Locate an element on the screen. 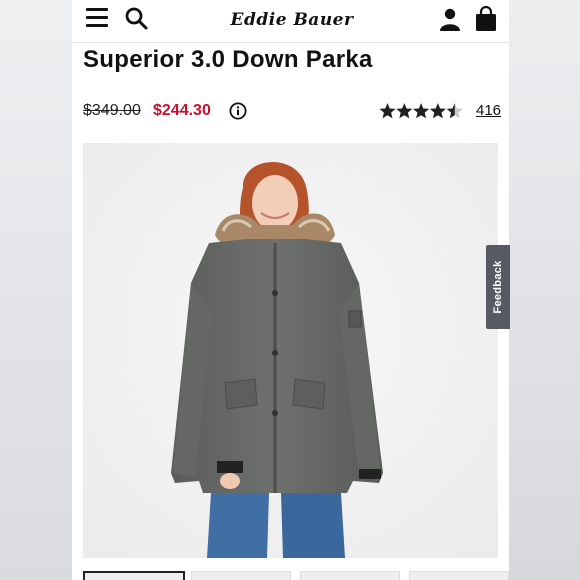 The height and width of the screenshot is (580, 580). star-2-filled is located at coordinates (404, 111).